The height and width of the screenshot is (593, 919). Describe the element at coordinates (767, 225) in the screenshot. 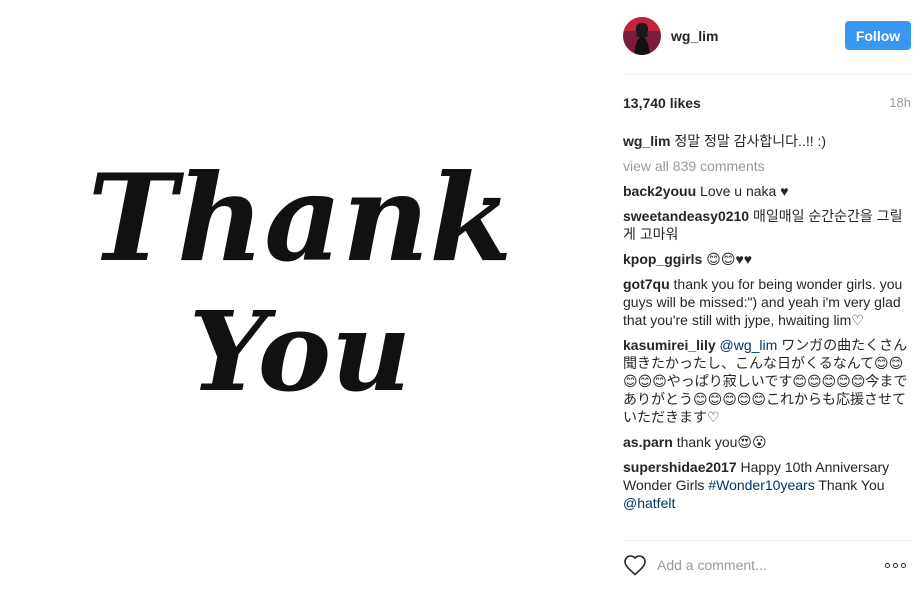

I see `list-item: sweetandeasy0210 매일매일 순간순간을 그릴게 고마워` at that location.